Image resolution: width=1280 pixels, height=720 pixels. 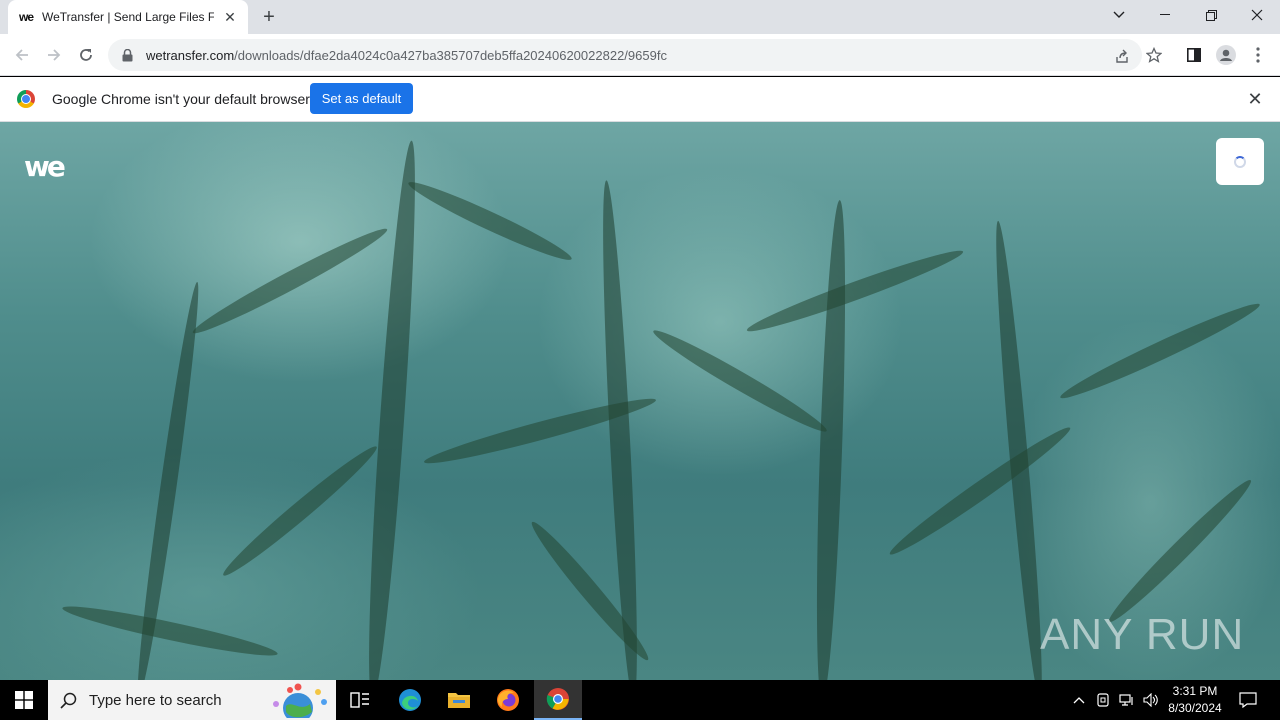 I want to click on volume-icon, so click(x=1151, y=700).